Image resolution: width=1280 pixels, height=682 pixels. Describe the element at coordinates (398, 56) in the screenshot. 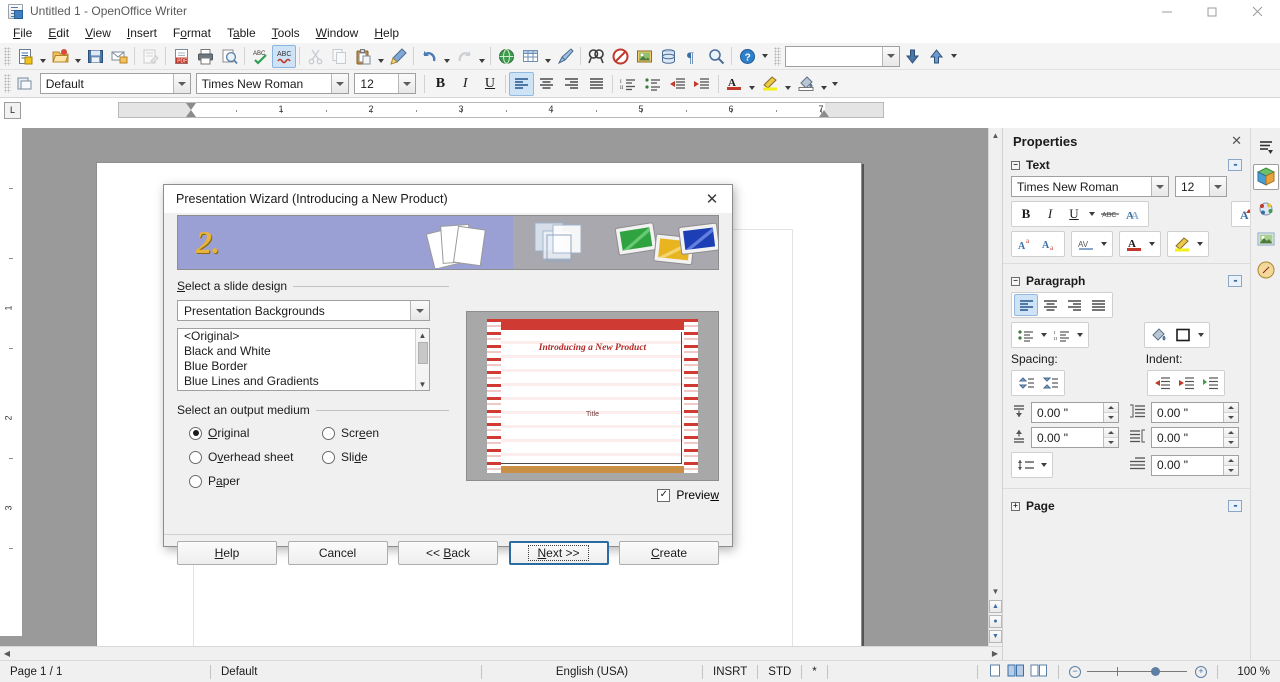

I see `clone-formatting-icon` at that location.